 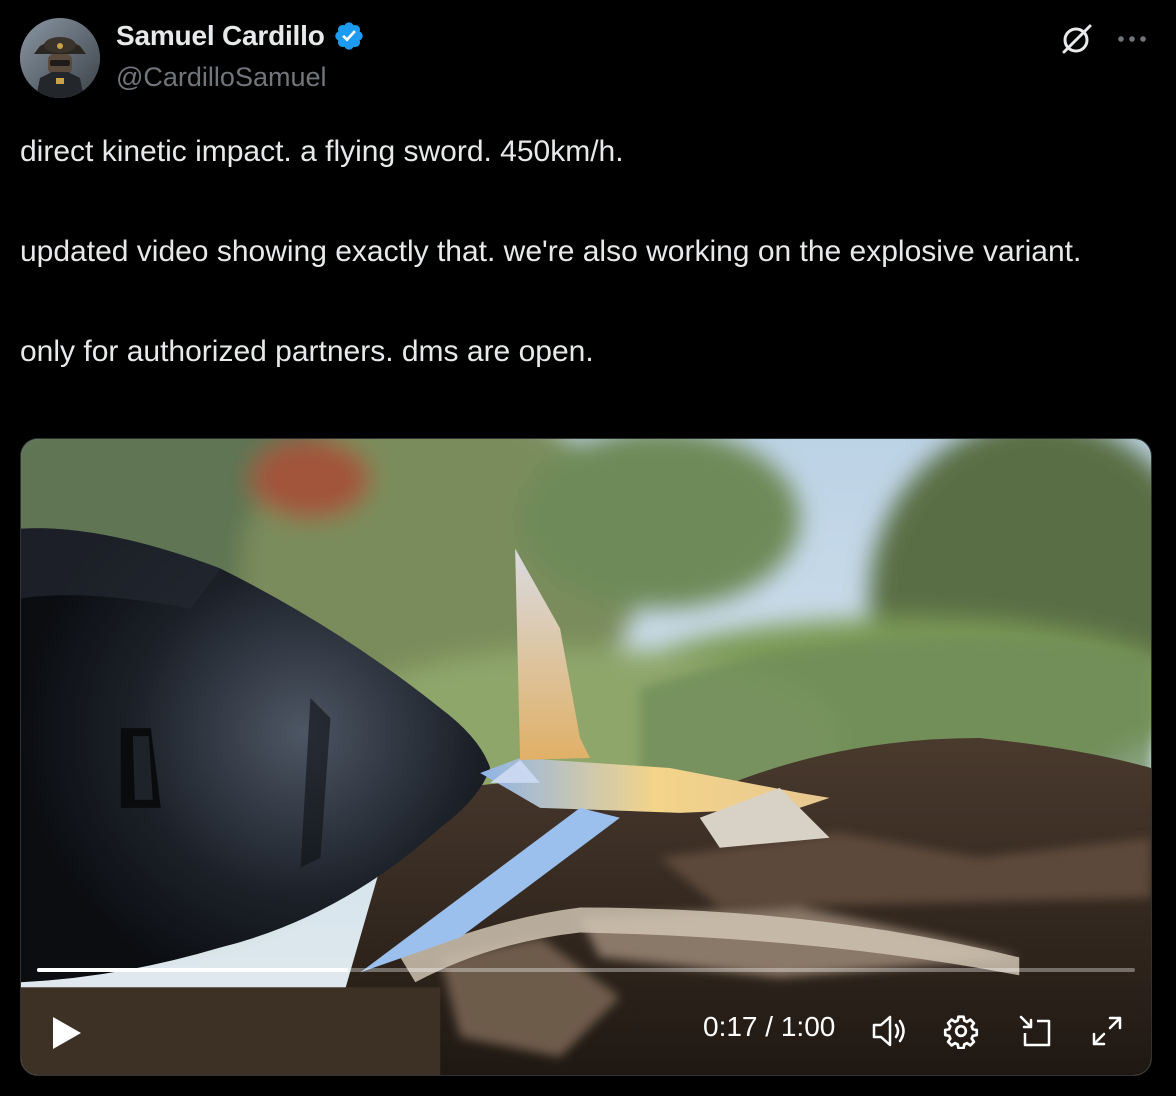 I want to click on avatar, so click(x=60, y=58).